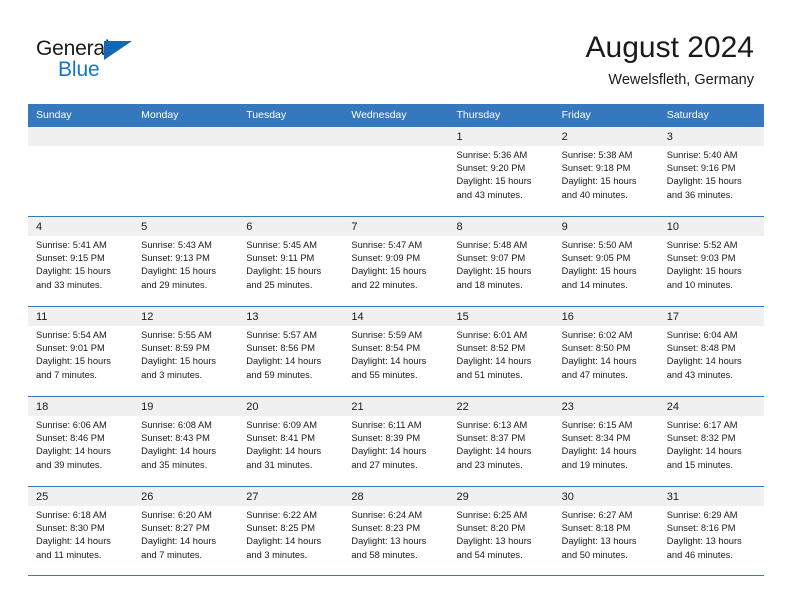 This screenshot has width=792, height=612. Describe the element at coordinates (291, 406) in the screenshot. I see `day-number-band: 20` at that location.